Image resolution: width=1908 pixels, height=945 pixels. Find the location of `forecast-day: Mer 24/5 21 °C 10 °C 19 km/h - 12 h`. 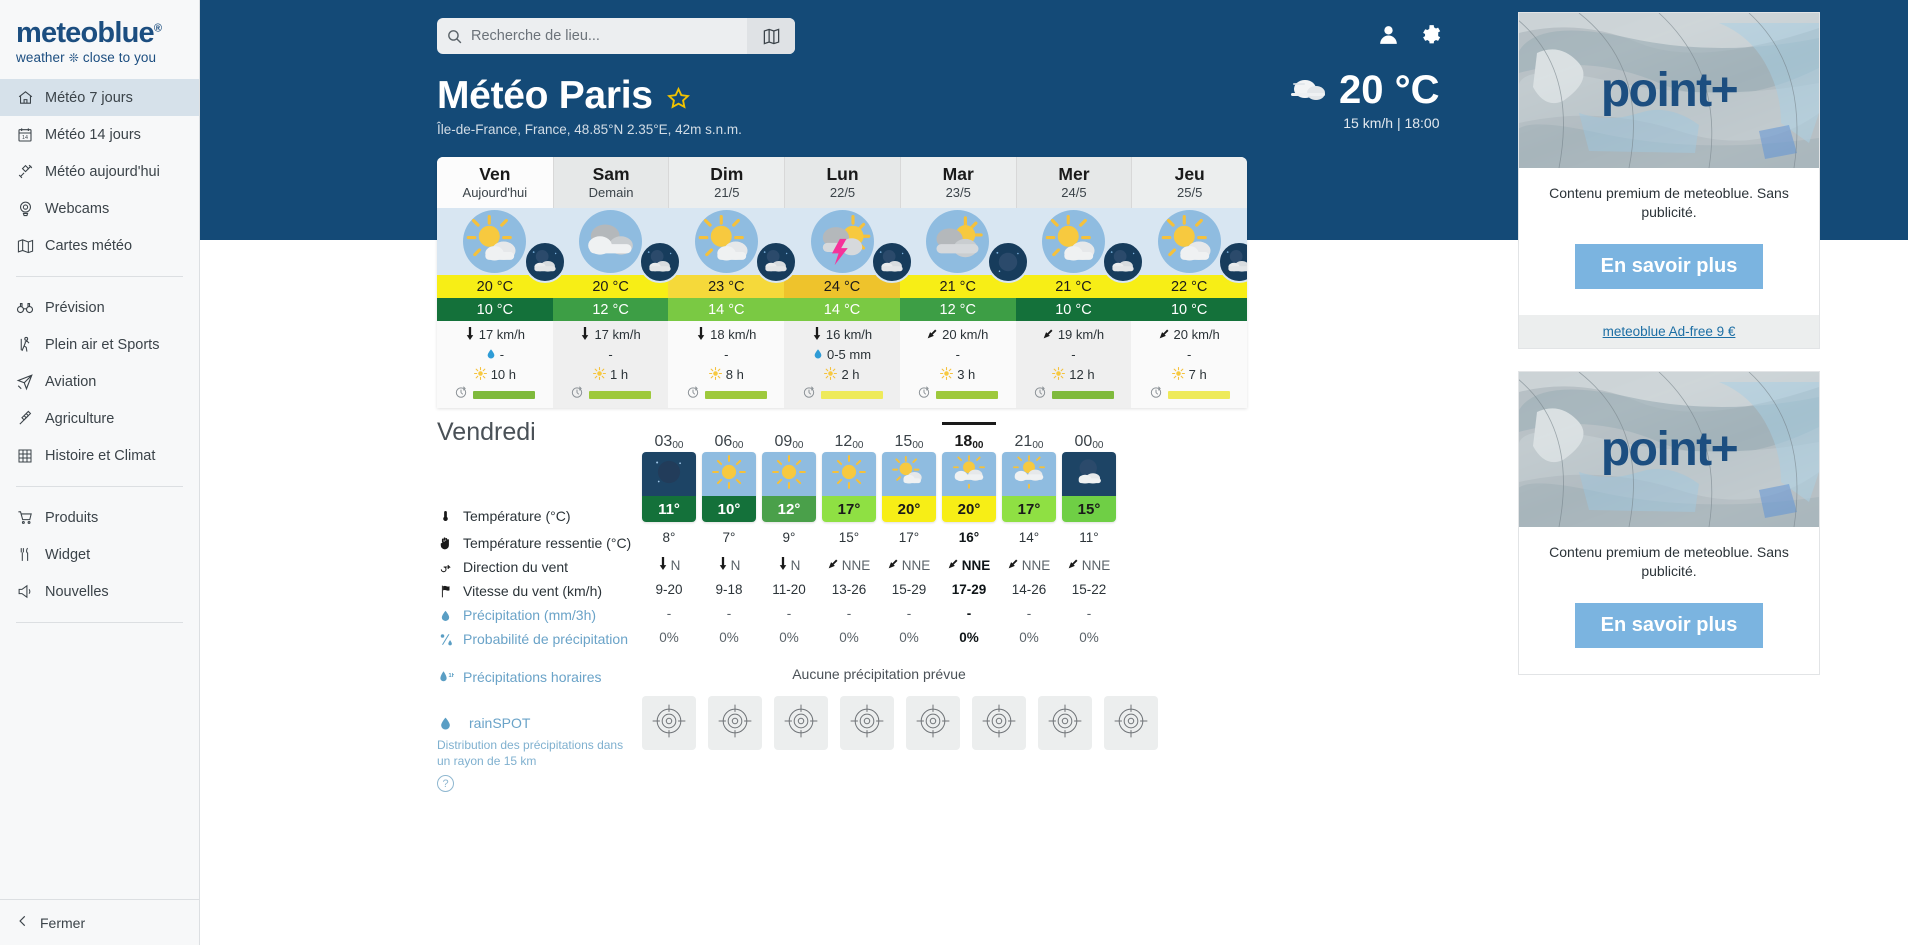

forecast-day: Mer 24/5 21 °C 10 °C 19 km/h - 12 h is located at coordinates (1080, 282).